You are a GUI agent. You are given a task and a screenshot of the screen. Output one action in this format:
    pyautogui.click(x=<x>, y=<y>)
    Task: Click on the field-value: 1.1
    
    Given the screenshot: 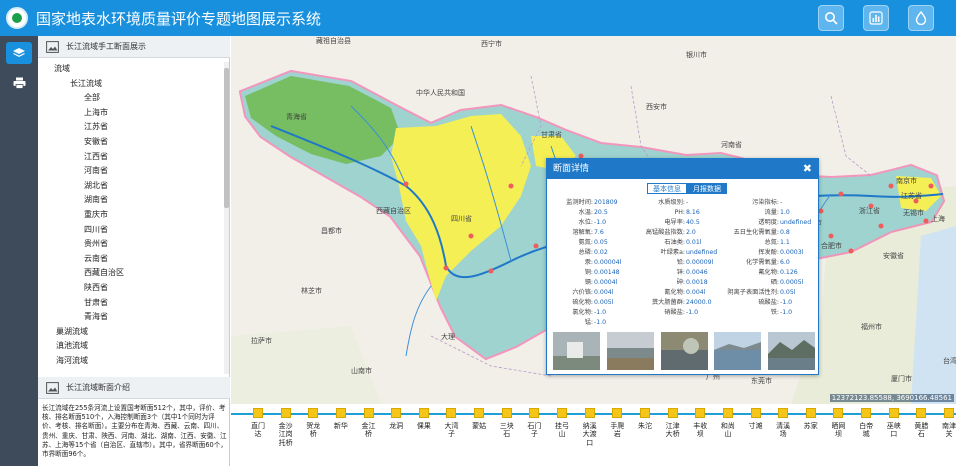 What is the action you would take?
    pyautogui.click(x=785, y=242)
    